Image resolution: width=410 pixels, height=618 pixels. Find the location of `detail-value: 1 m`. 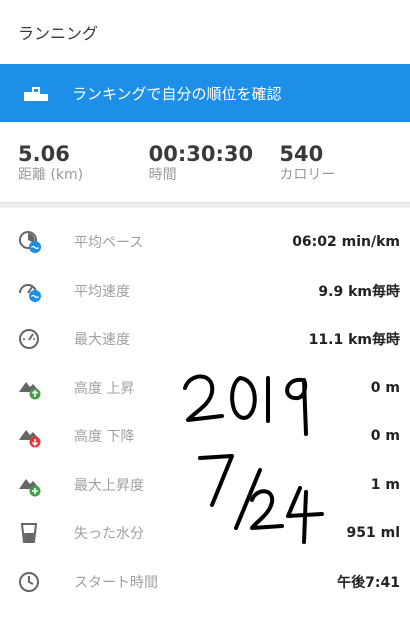

detail-value: 1 m is located at coordinates (385, 484).